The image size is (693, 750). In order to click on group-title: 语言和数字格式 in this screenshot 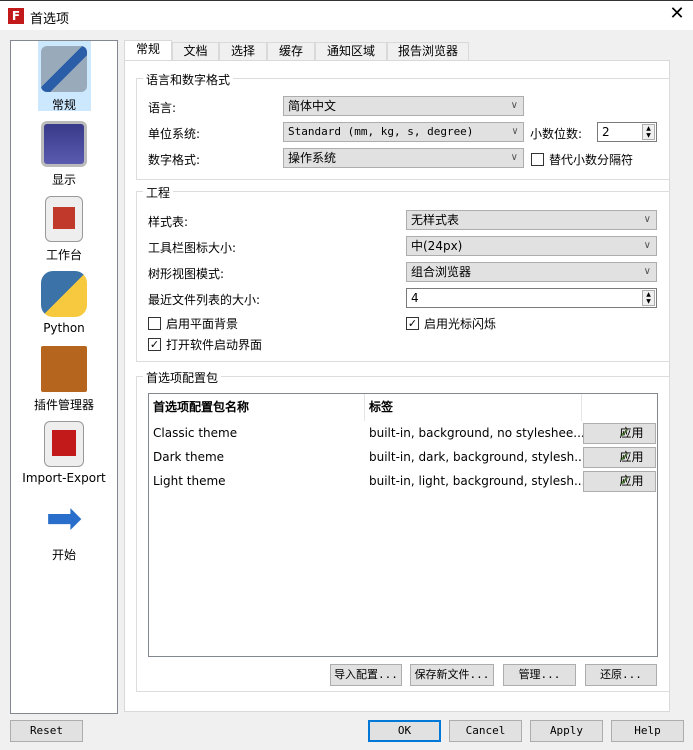, I will do `click(188, 79)`.